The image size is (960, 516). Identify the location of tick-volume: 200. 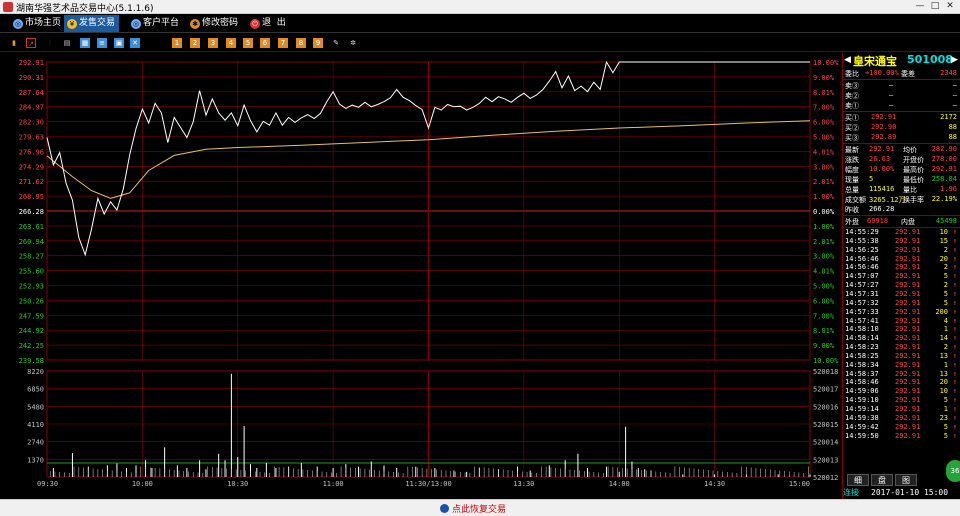
(941, 311).